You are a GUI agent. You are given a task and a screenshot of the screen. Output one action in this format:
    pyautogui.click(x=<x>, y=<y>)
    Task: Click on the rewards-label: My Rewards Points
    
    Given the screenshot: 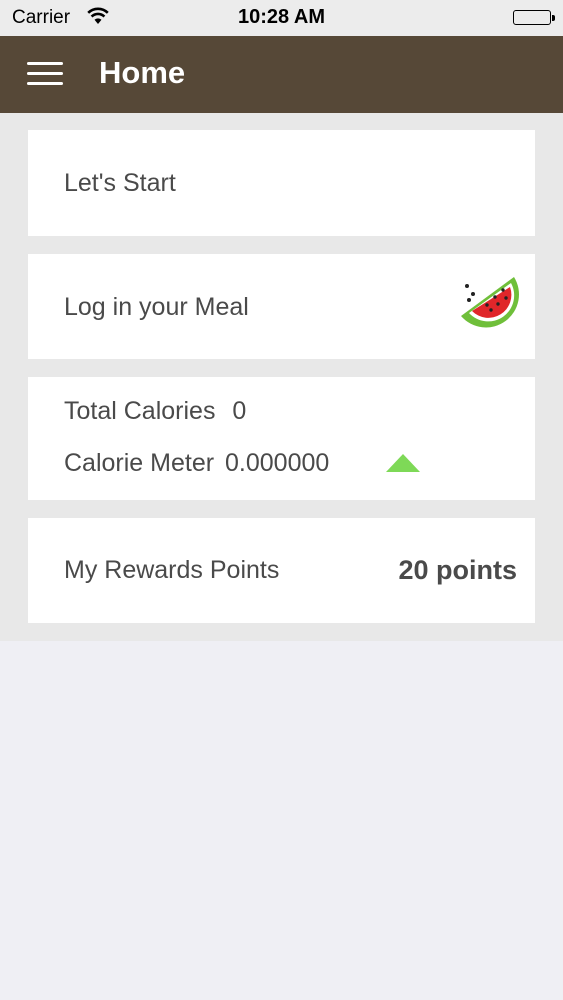 What is the action you would take?
    pyautogui.click(x=172, y=570)
    